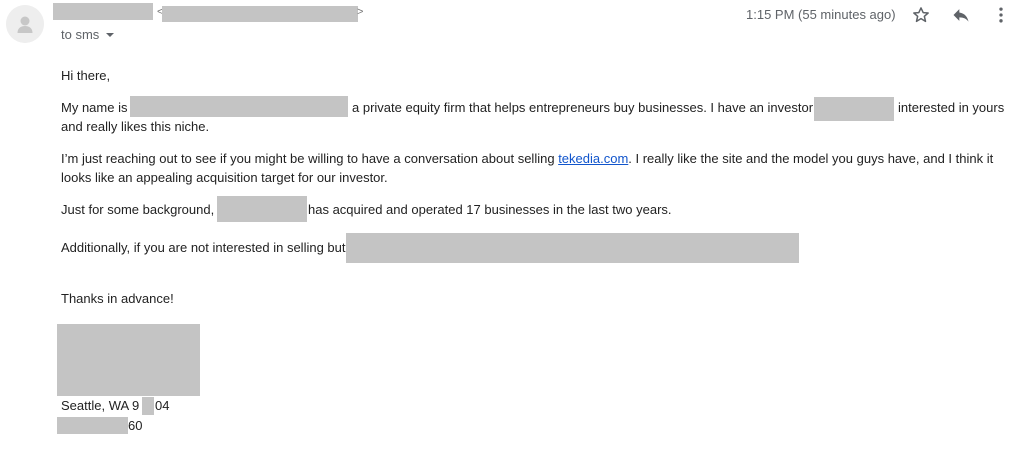 The width and height of the screenshot is (1011, 450). I want to click on paragraph-background-start: Just for some background,, so click(138, 209).